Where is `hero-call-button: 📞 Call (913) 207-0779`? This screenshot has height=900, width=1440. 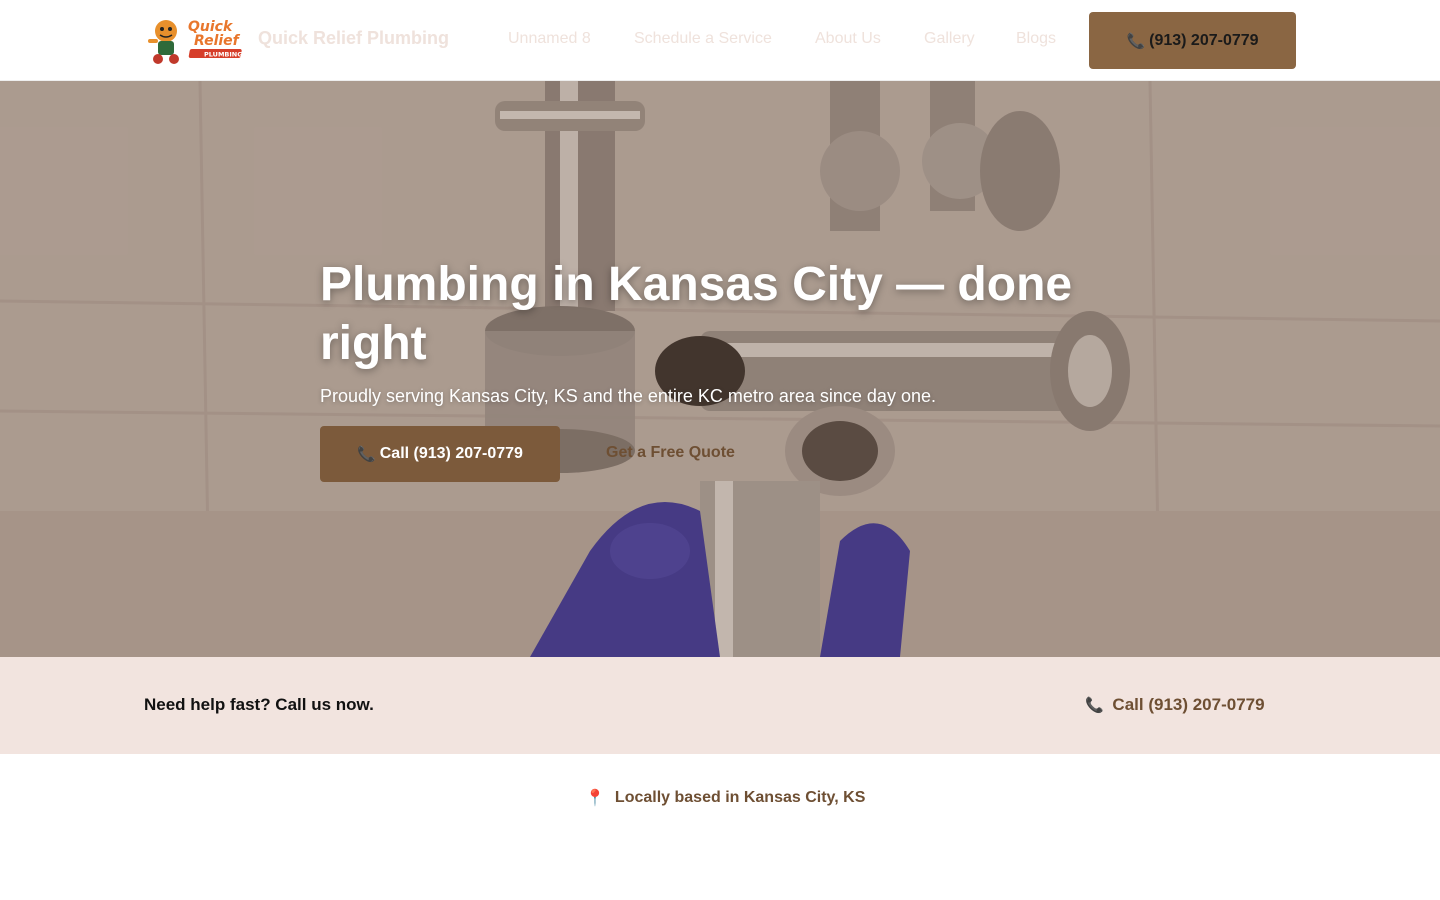 hero-call-button: 📞 Call (913) 207-0779 is located at coordinates (440, 454).